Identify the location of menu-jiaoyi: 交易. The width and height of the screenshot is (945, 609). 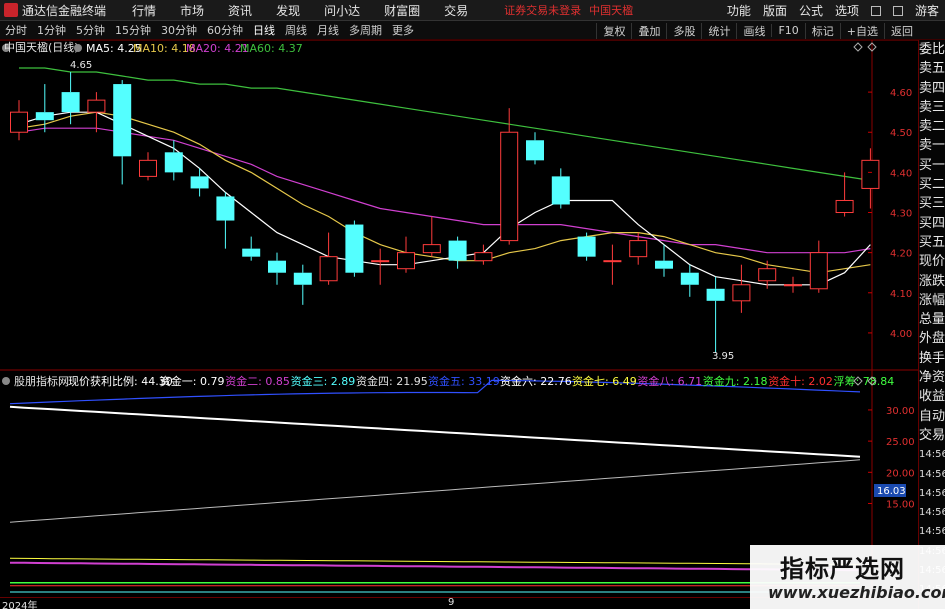
(456, 10).